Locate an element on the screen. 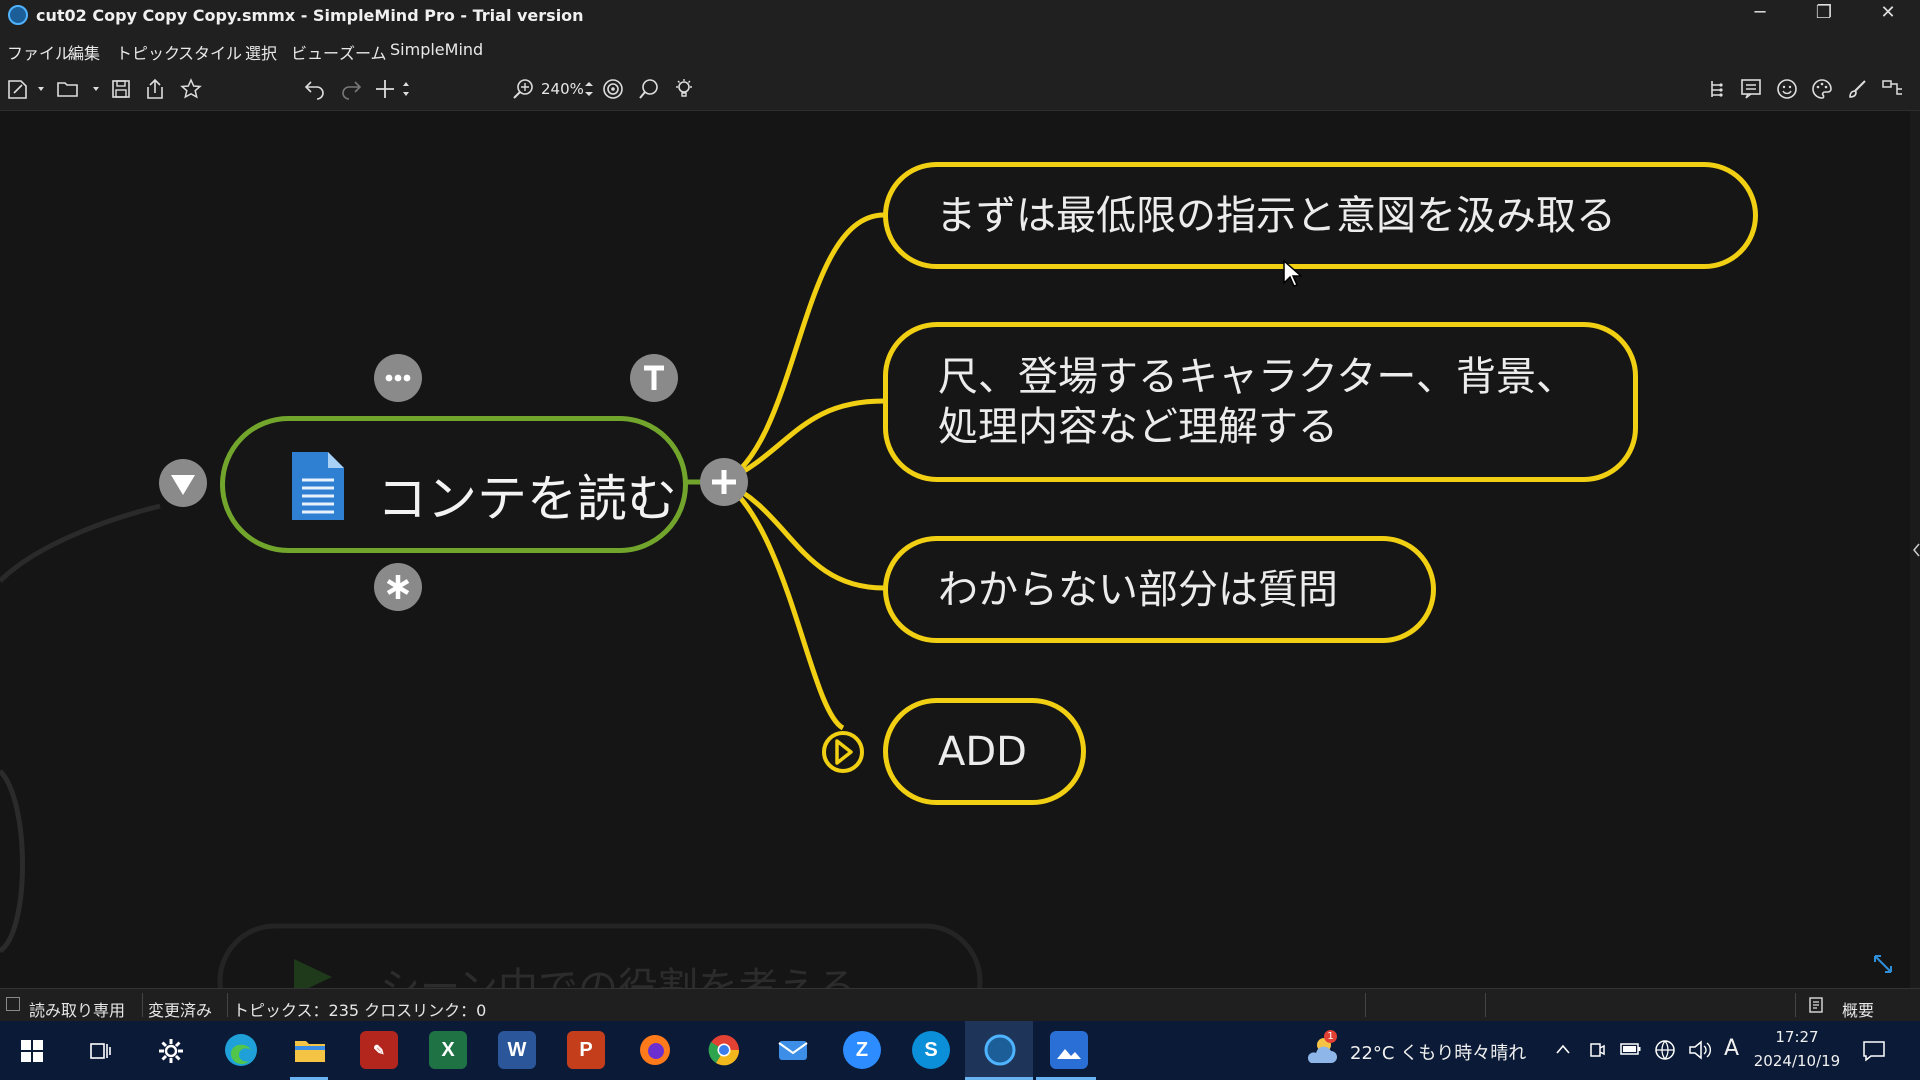 The width and height of the screenshot is (1920, 1080). clock-time: 17:27 is located at coordinates (1797, 1037).